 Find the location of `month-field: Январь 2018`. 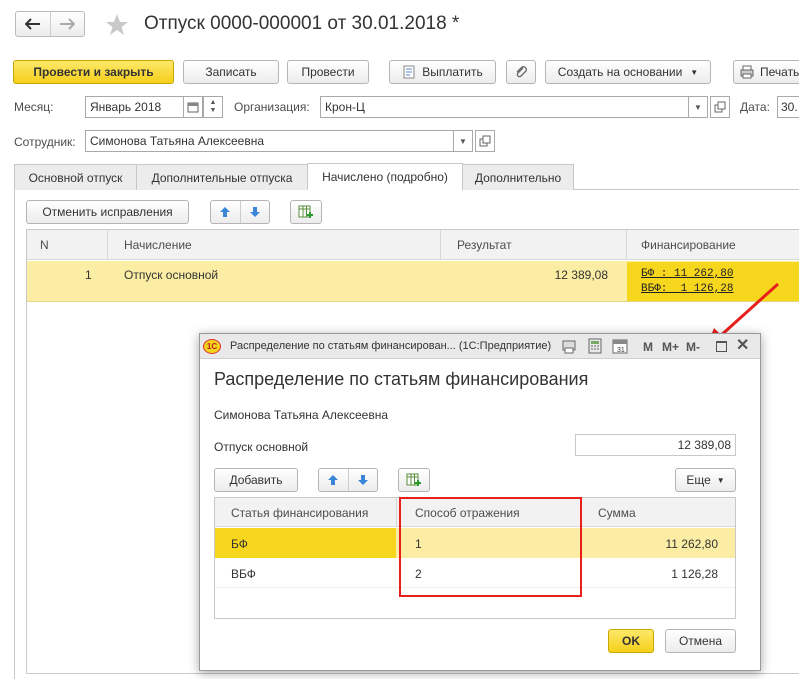

month-field: Январь 2018 is located at coordinates (134, 107).